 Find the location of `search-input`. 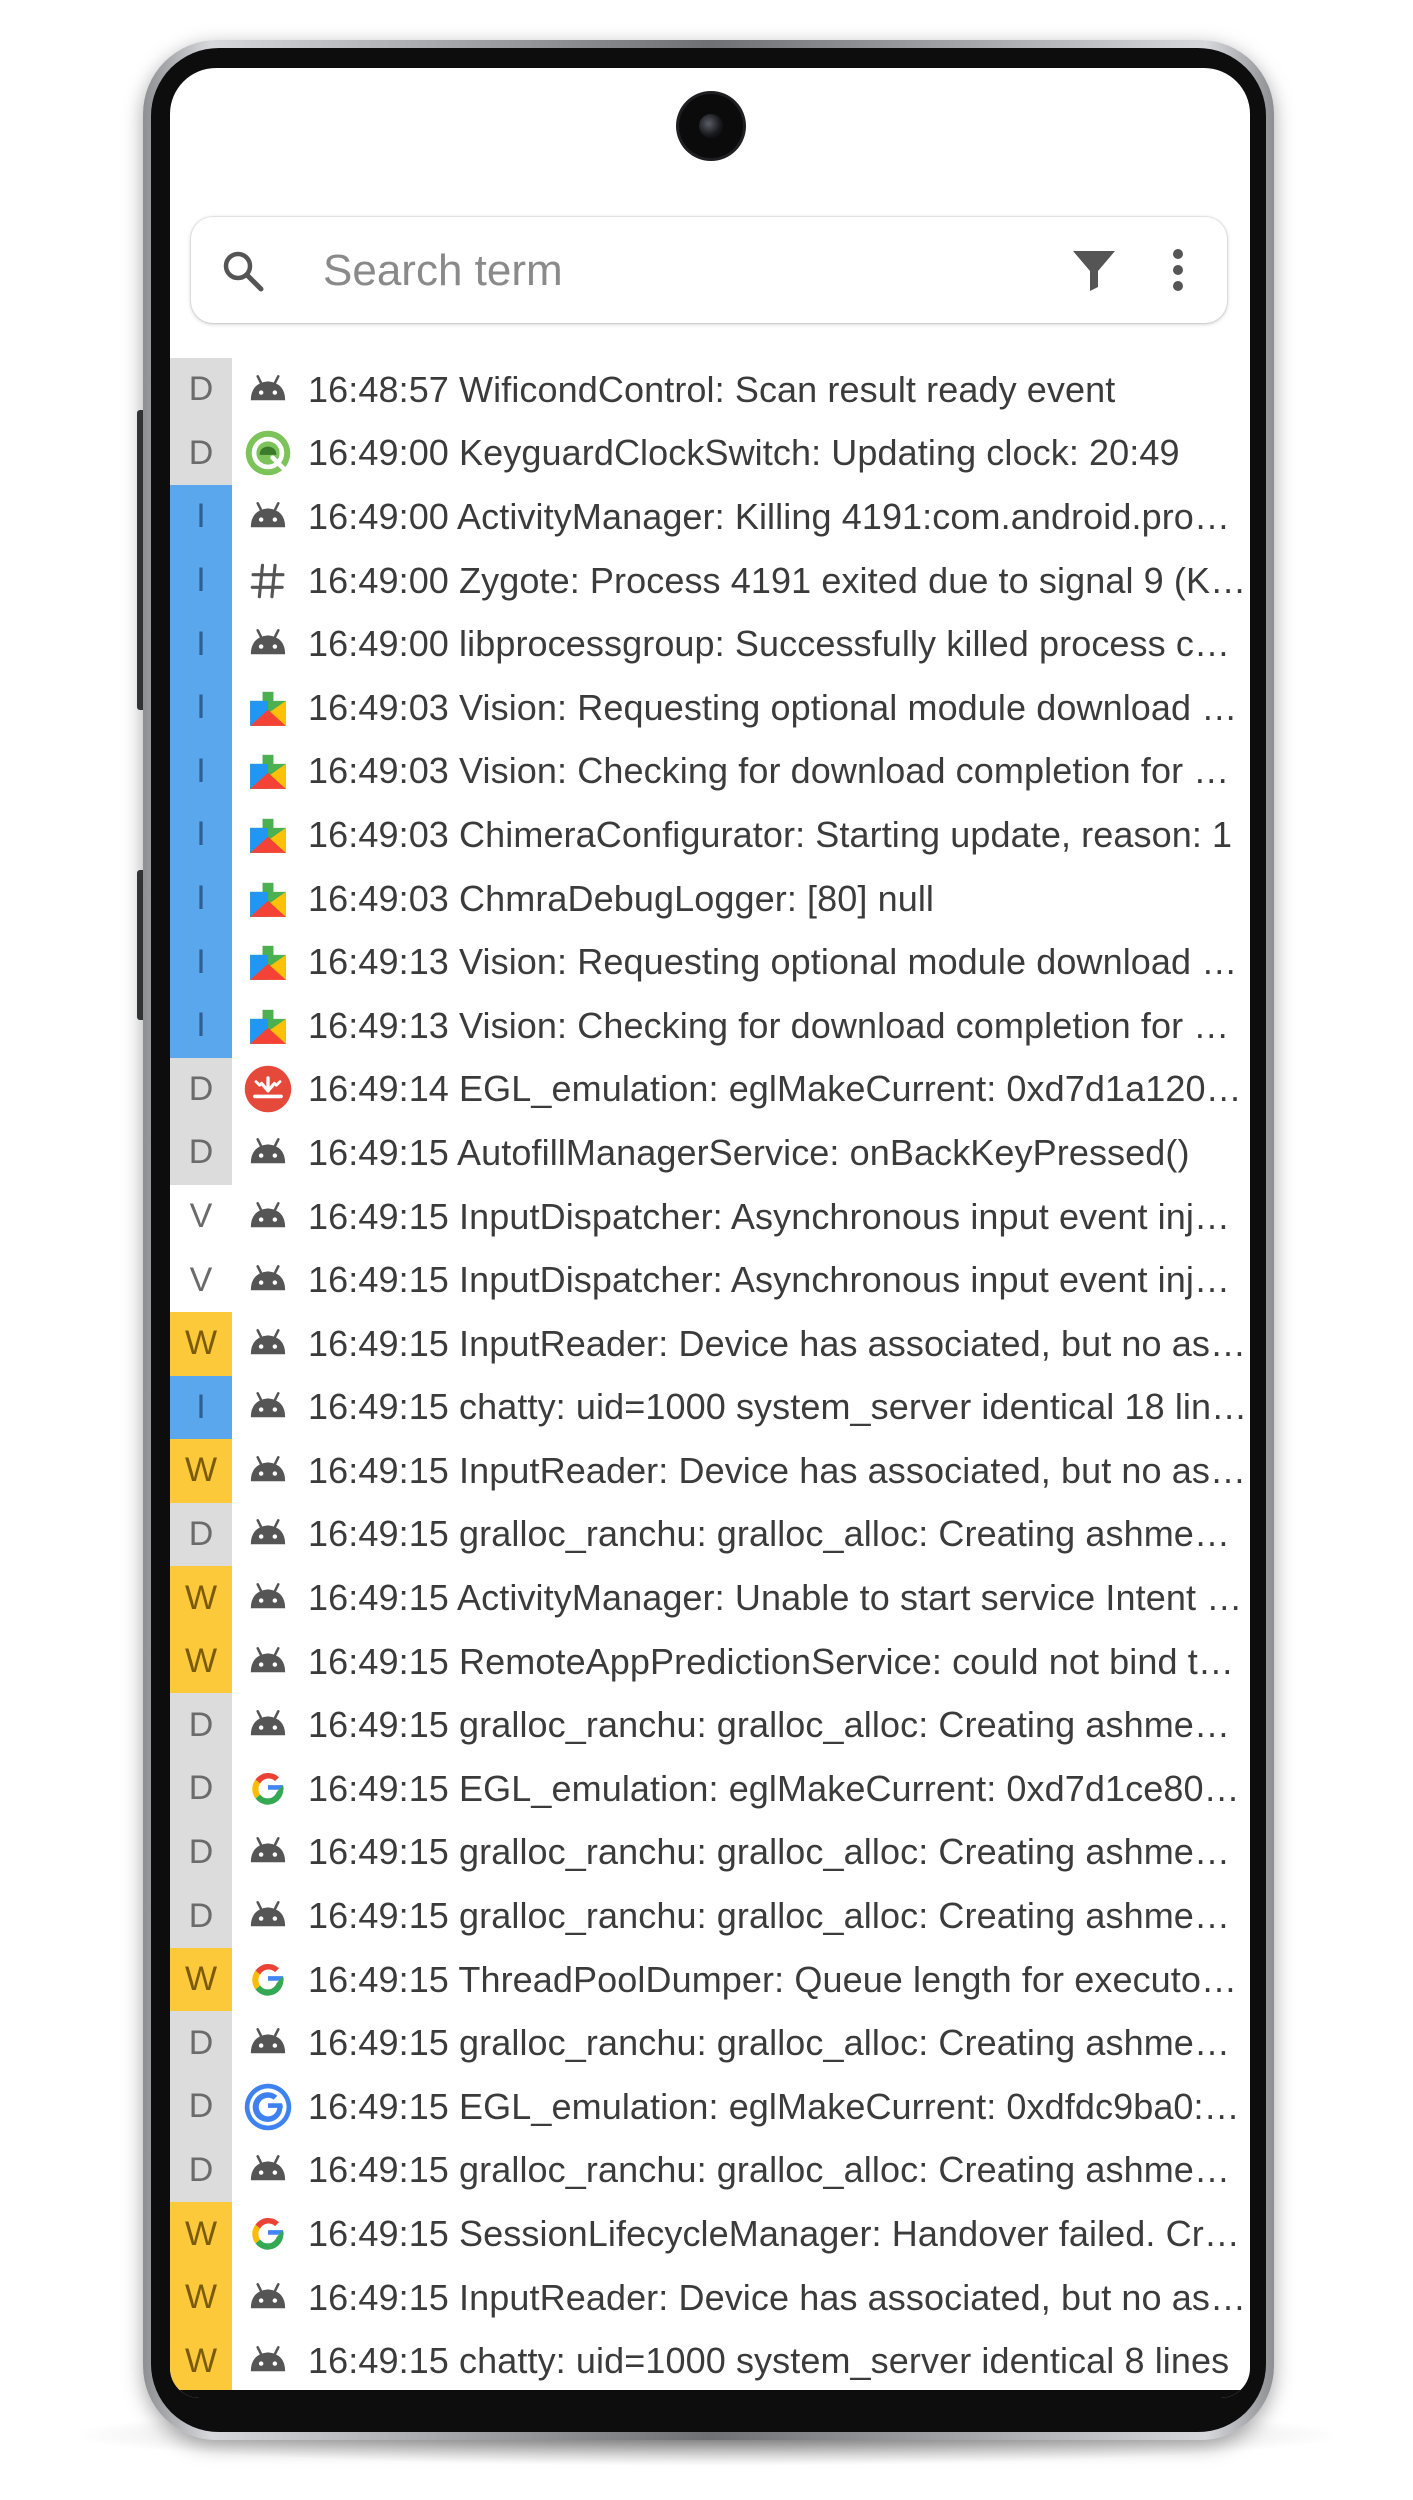

search-input is located at coordinates (653, 271).